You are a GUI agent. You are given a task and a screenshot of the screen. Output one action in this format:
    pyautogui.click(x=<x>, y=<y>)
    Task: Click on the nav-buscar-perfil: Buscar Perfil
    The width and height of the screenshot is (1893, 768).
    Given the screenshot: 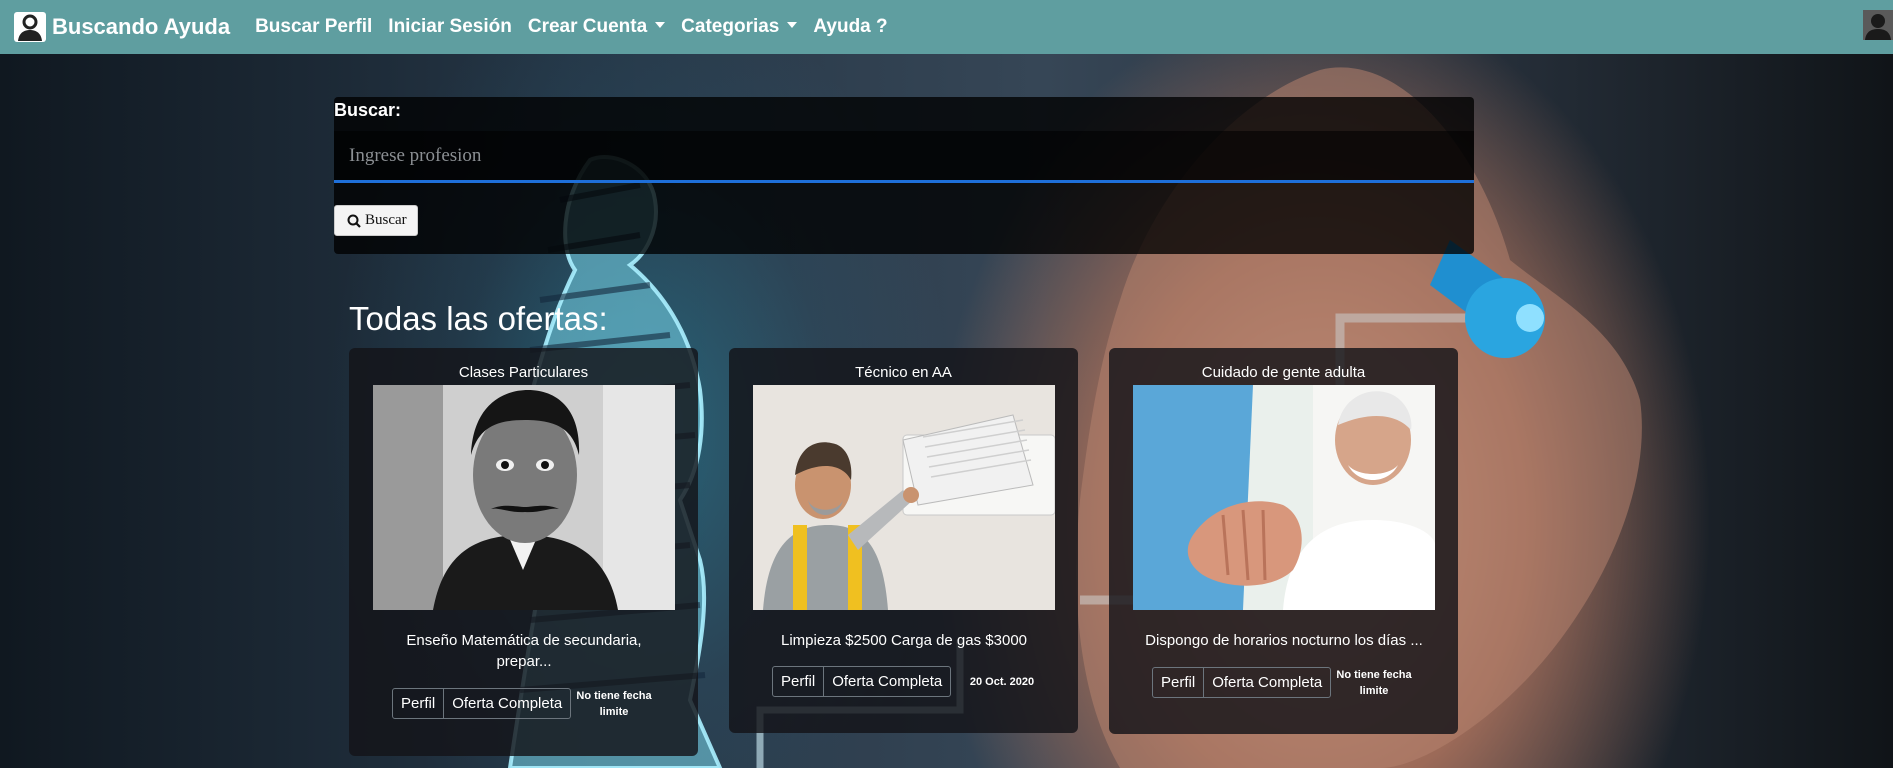 What is the action you would take?
    pyautogui.click(x=313, y=27)
    